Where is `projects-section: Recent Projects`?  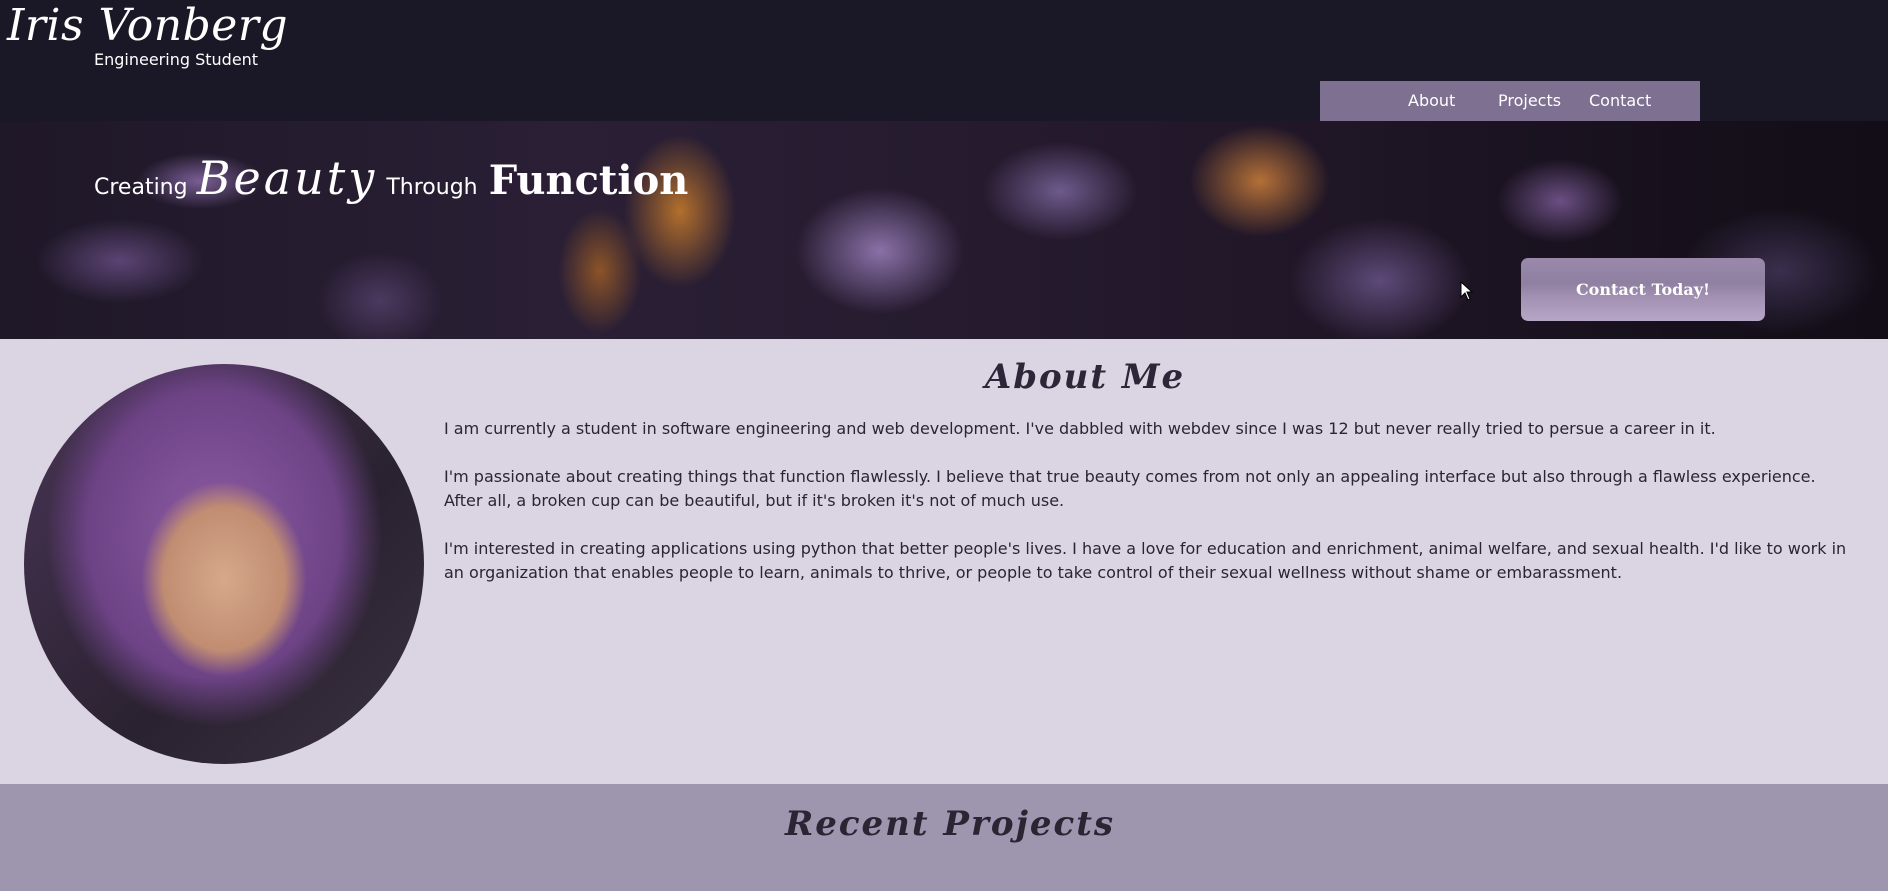 projects-section: Recent Projects is located at coordinates (944, 837).